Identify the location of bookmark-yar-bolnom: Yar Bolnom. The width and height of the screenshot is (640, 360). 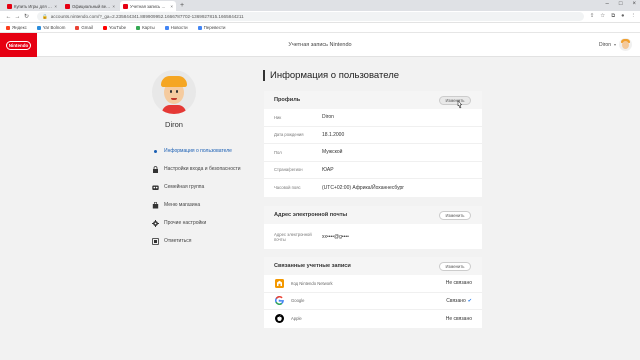
(51, 27).